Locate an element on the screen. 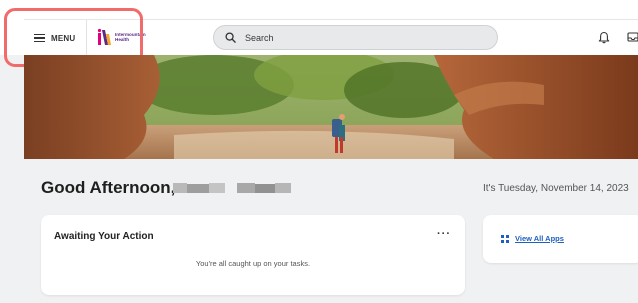 This screenshot has width=638, height=303. search-bar is located at coordinates (355, 37).